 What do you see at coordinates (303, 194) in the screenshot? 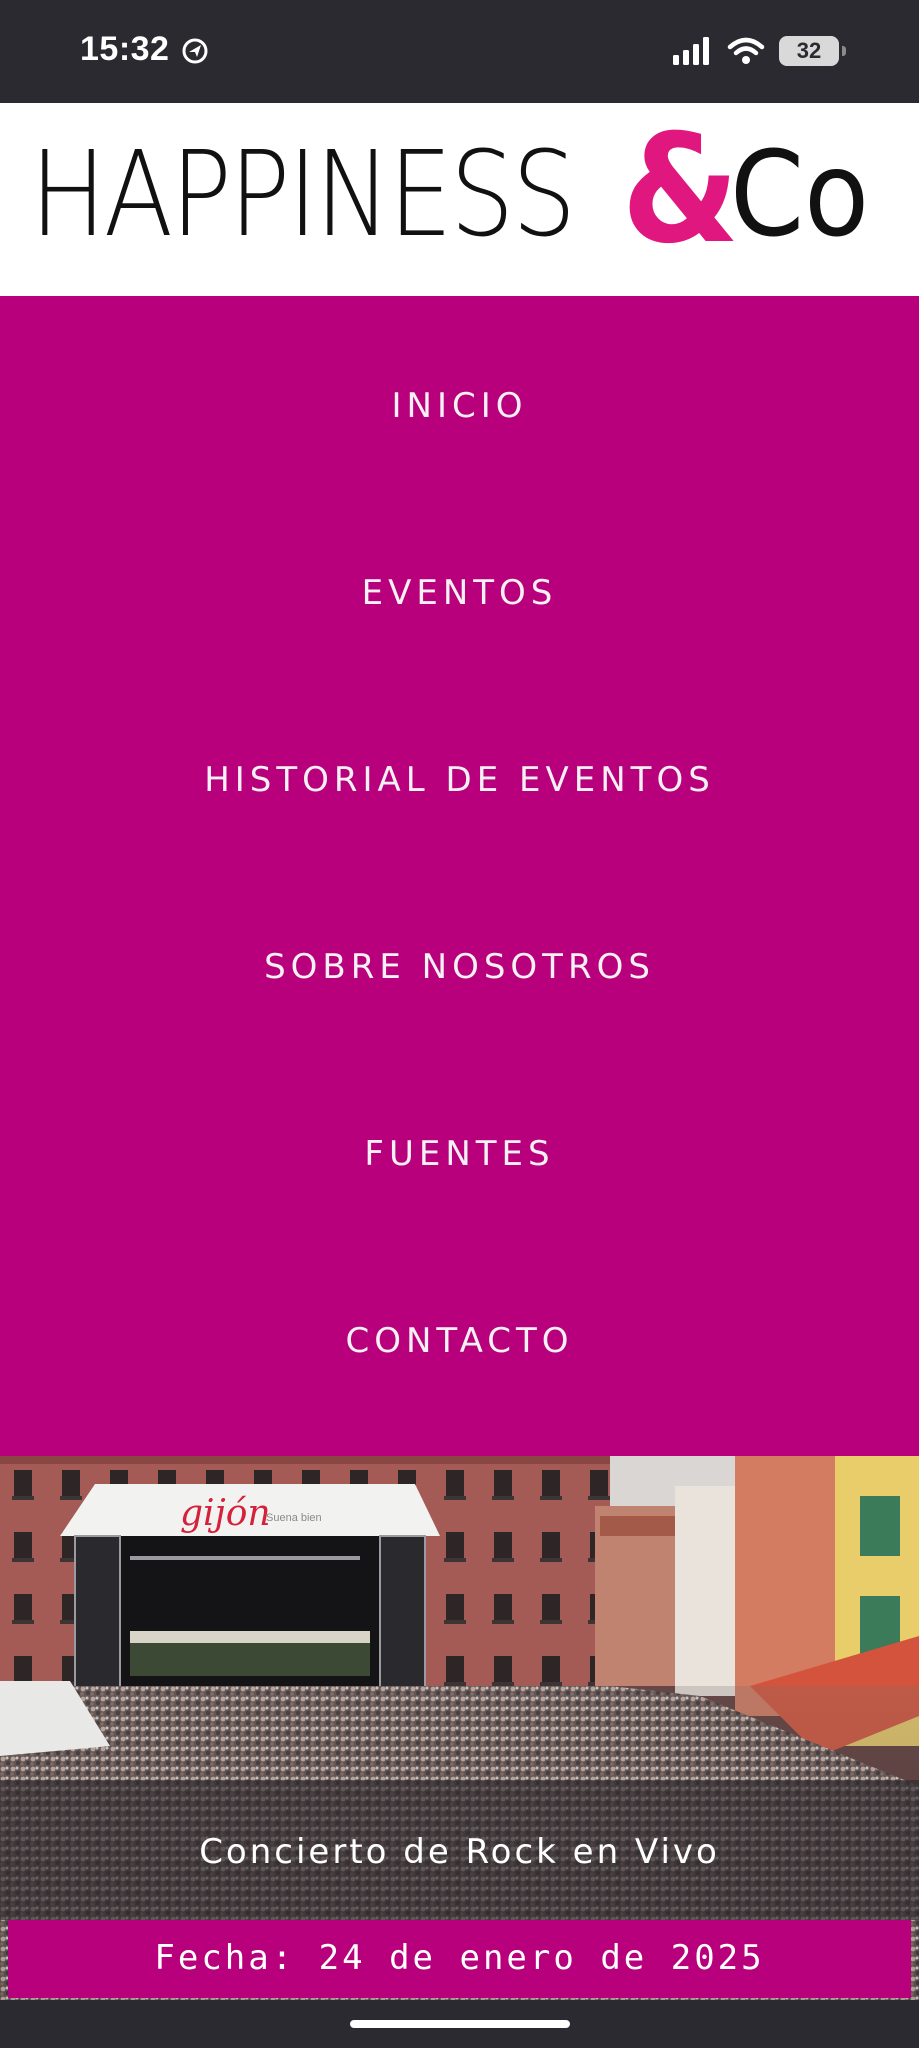
I see `logo-main-text: HAPPINESS` at bounding box center [303, 194].